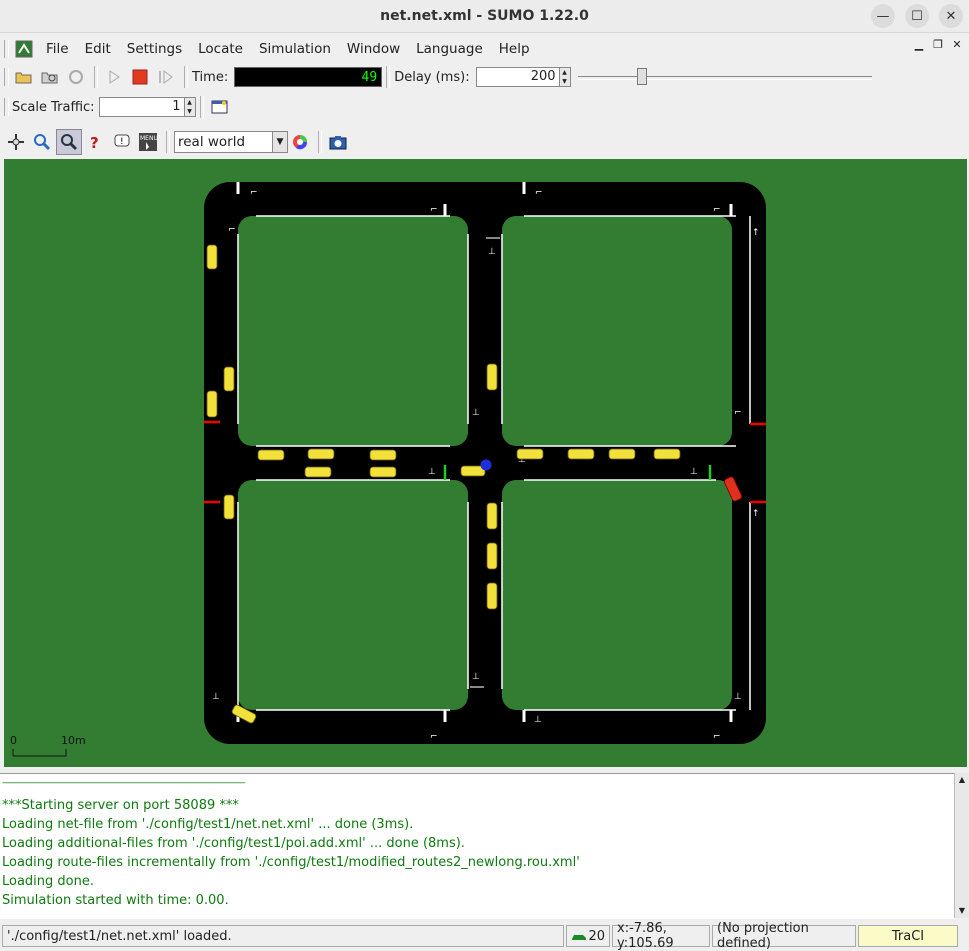 This screenshot has width=969, height=951. I want to click on open-icon, so click(24, 77).